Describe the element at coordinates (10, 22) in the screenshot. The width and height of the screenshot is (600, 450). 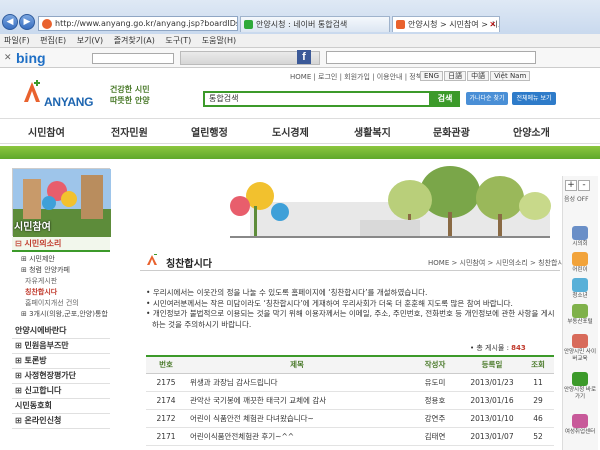
I see `back-icon: ◀` at that location.